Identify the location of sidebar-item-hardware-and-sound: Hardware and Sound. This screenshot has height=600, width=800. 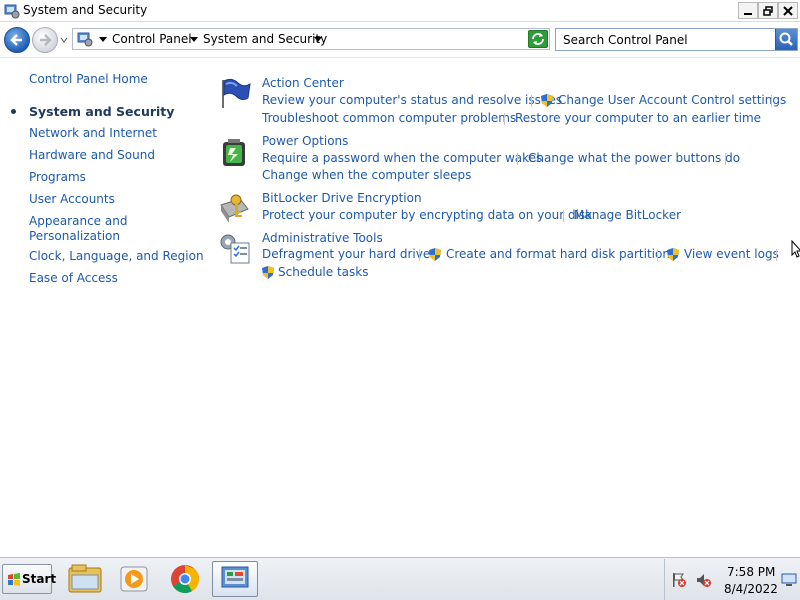
(92, 155).